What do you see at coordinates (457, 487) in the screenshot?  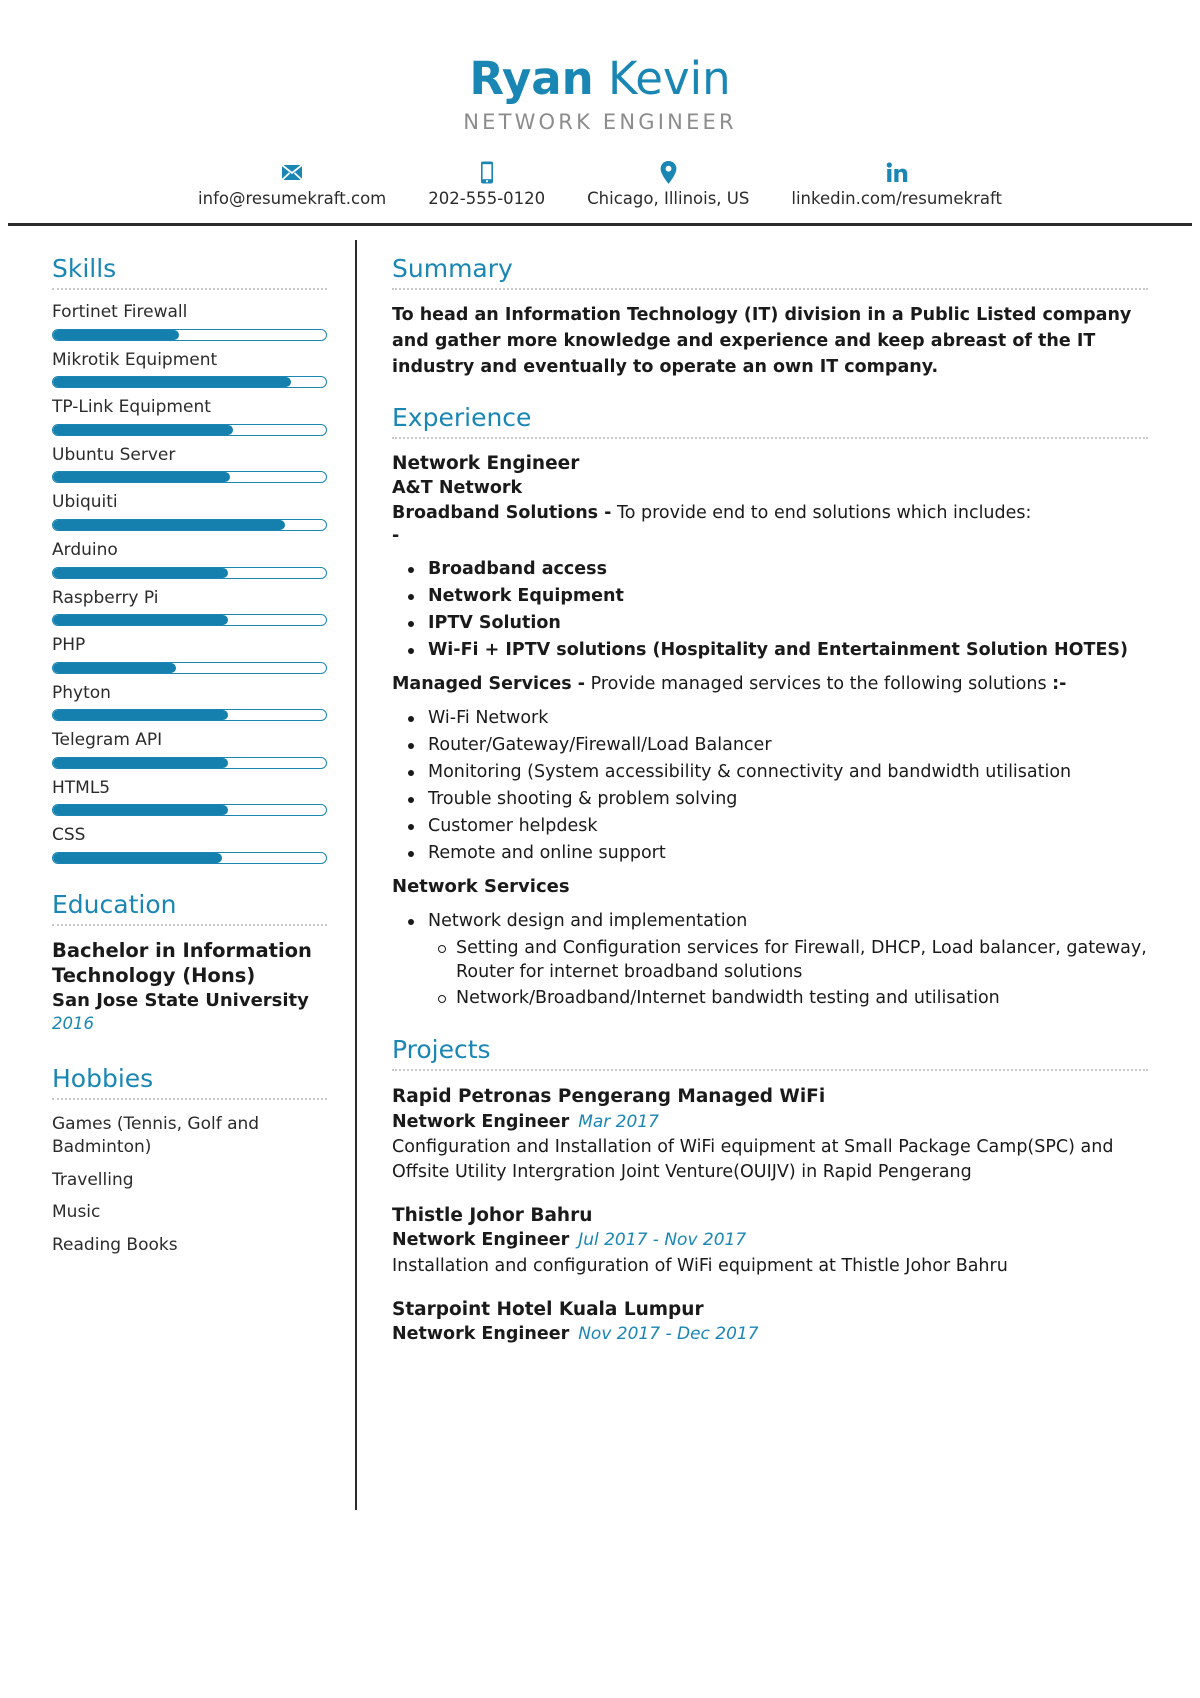 I see `experience-company: A&T Network` at bounding box center [457, 487].